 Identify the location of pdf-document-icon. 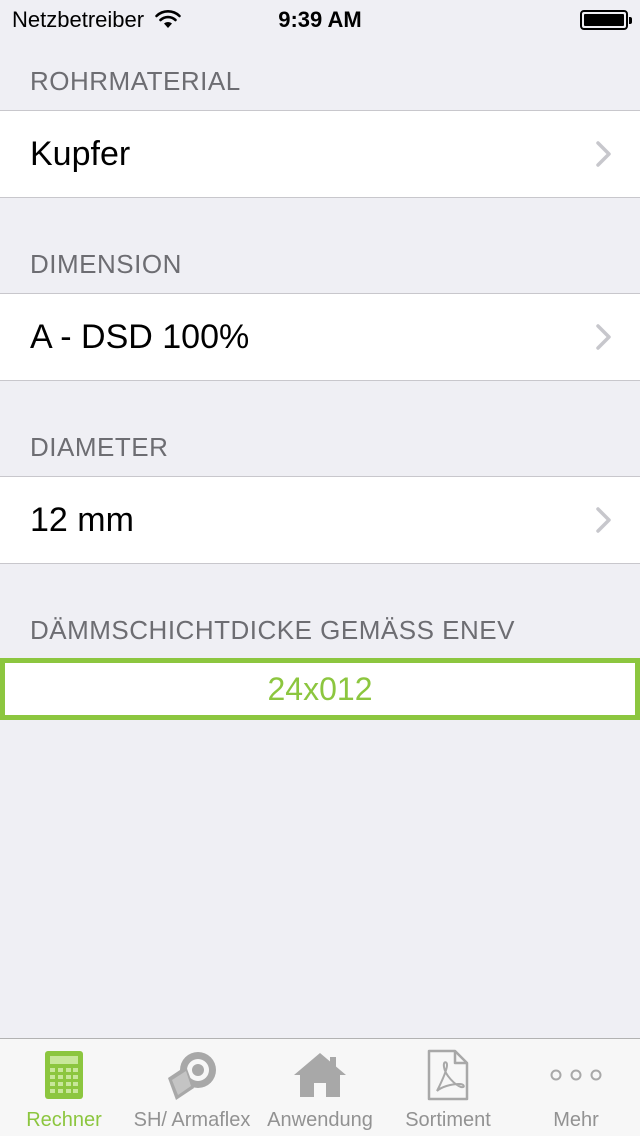
(448, 1075).